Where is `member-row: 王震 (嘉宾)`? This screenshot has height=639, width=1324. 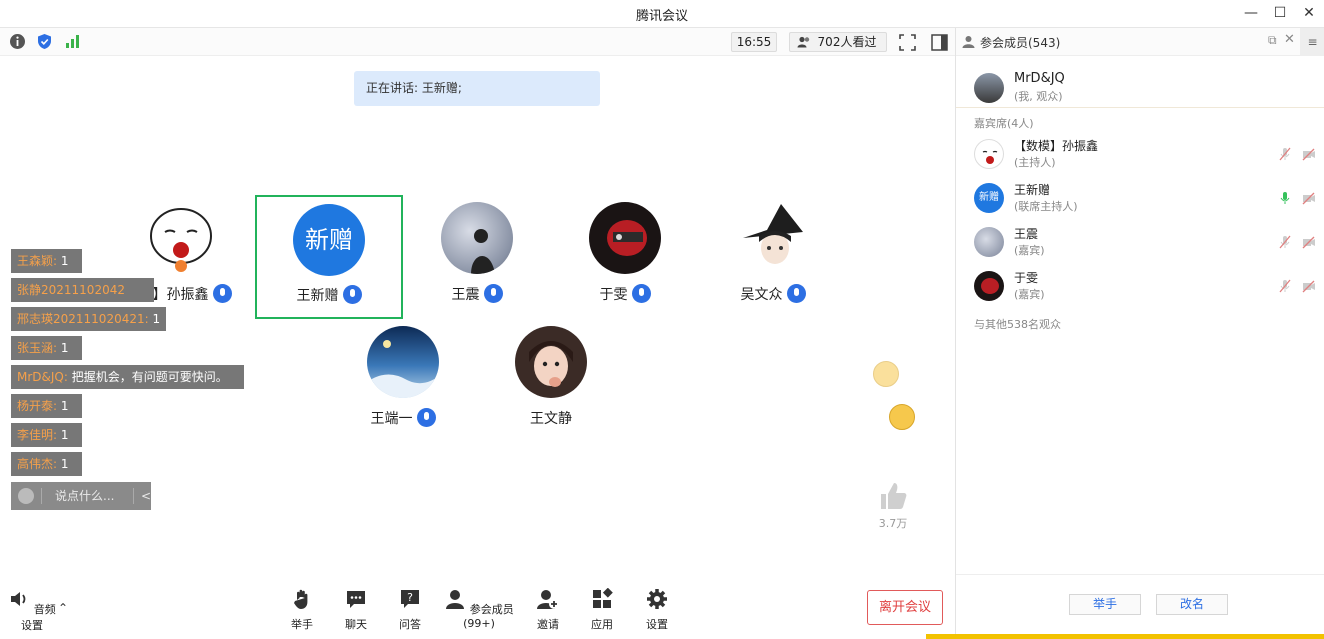
member-row: 王震 (嘉宾) is located at coordinates (1140, 242).